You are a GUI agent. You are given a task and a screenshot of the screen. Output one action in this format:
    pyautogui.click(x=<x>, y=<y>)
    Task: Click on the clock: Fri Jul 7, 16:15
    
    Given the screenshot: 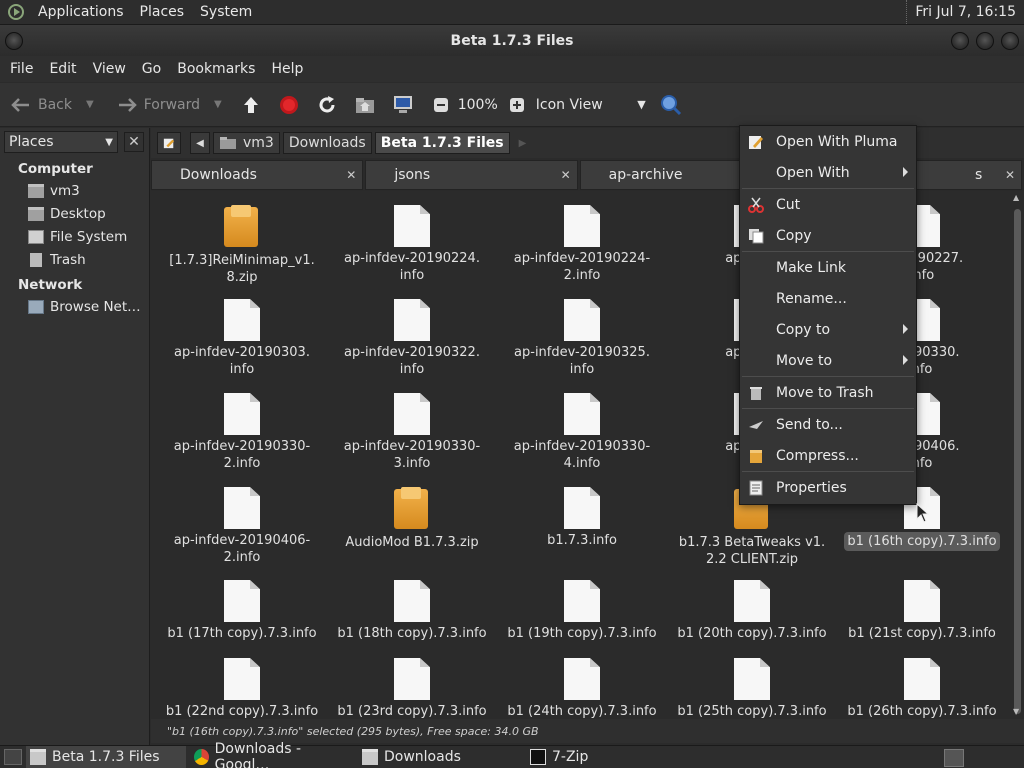 What is the action you would take?
    pyautogui.click(x=965, y=12)
    